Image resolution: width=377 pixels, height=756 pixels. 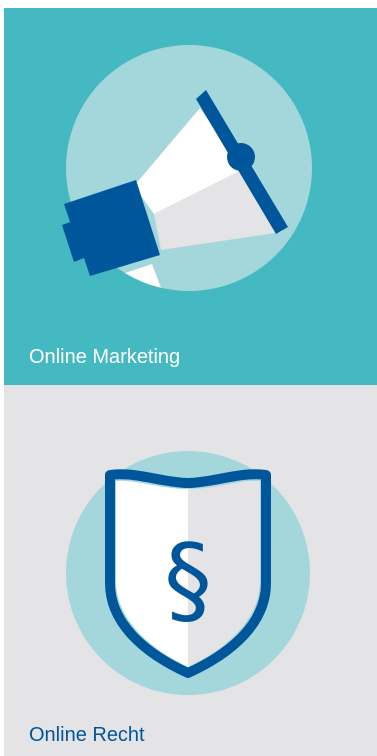 I want to click on tile-label-online-recht: Online Recht, so click(x=87, y=735).